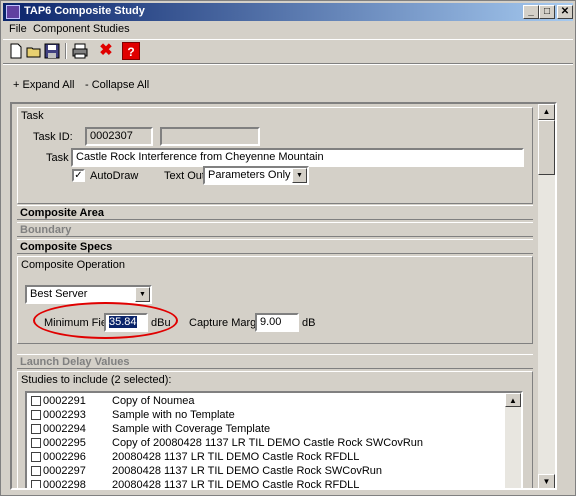 The image size is (576, 496). What do you see at coordinates (131, 51) in the screenshot?
I see `help-icon: ?` at bounding box center [131, 51].